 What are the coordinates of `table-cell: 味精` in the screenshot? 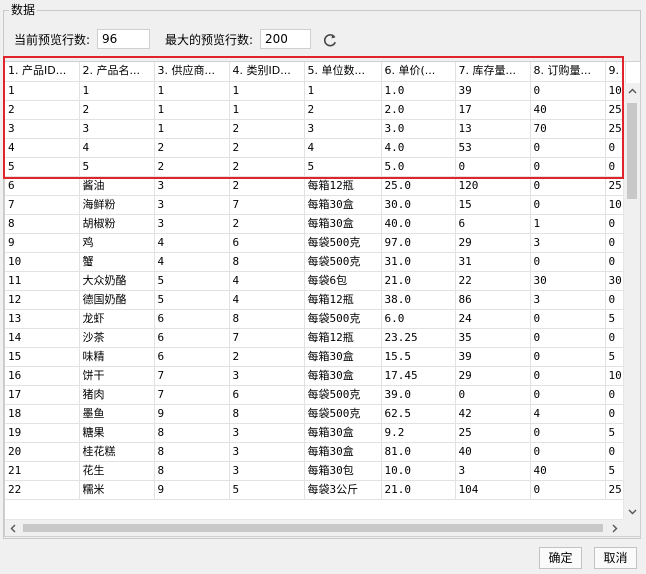 It's located at (117, 357).